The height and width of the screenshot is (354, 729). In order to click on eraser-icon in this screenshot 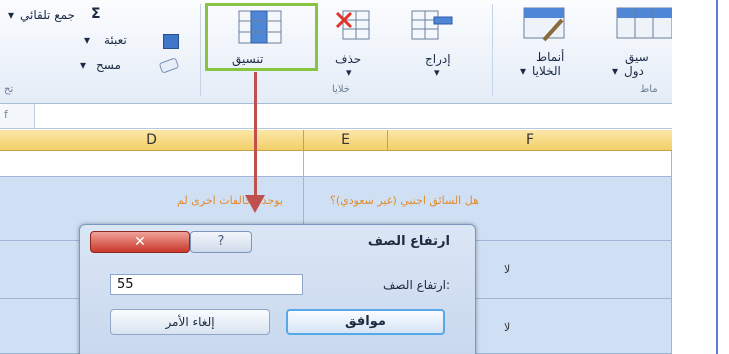, I will do `click(169, 65)`.